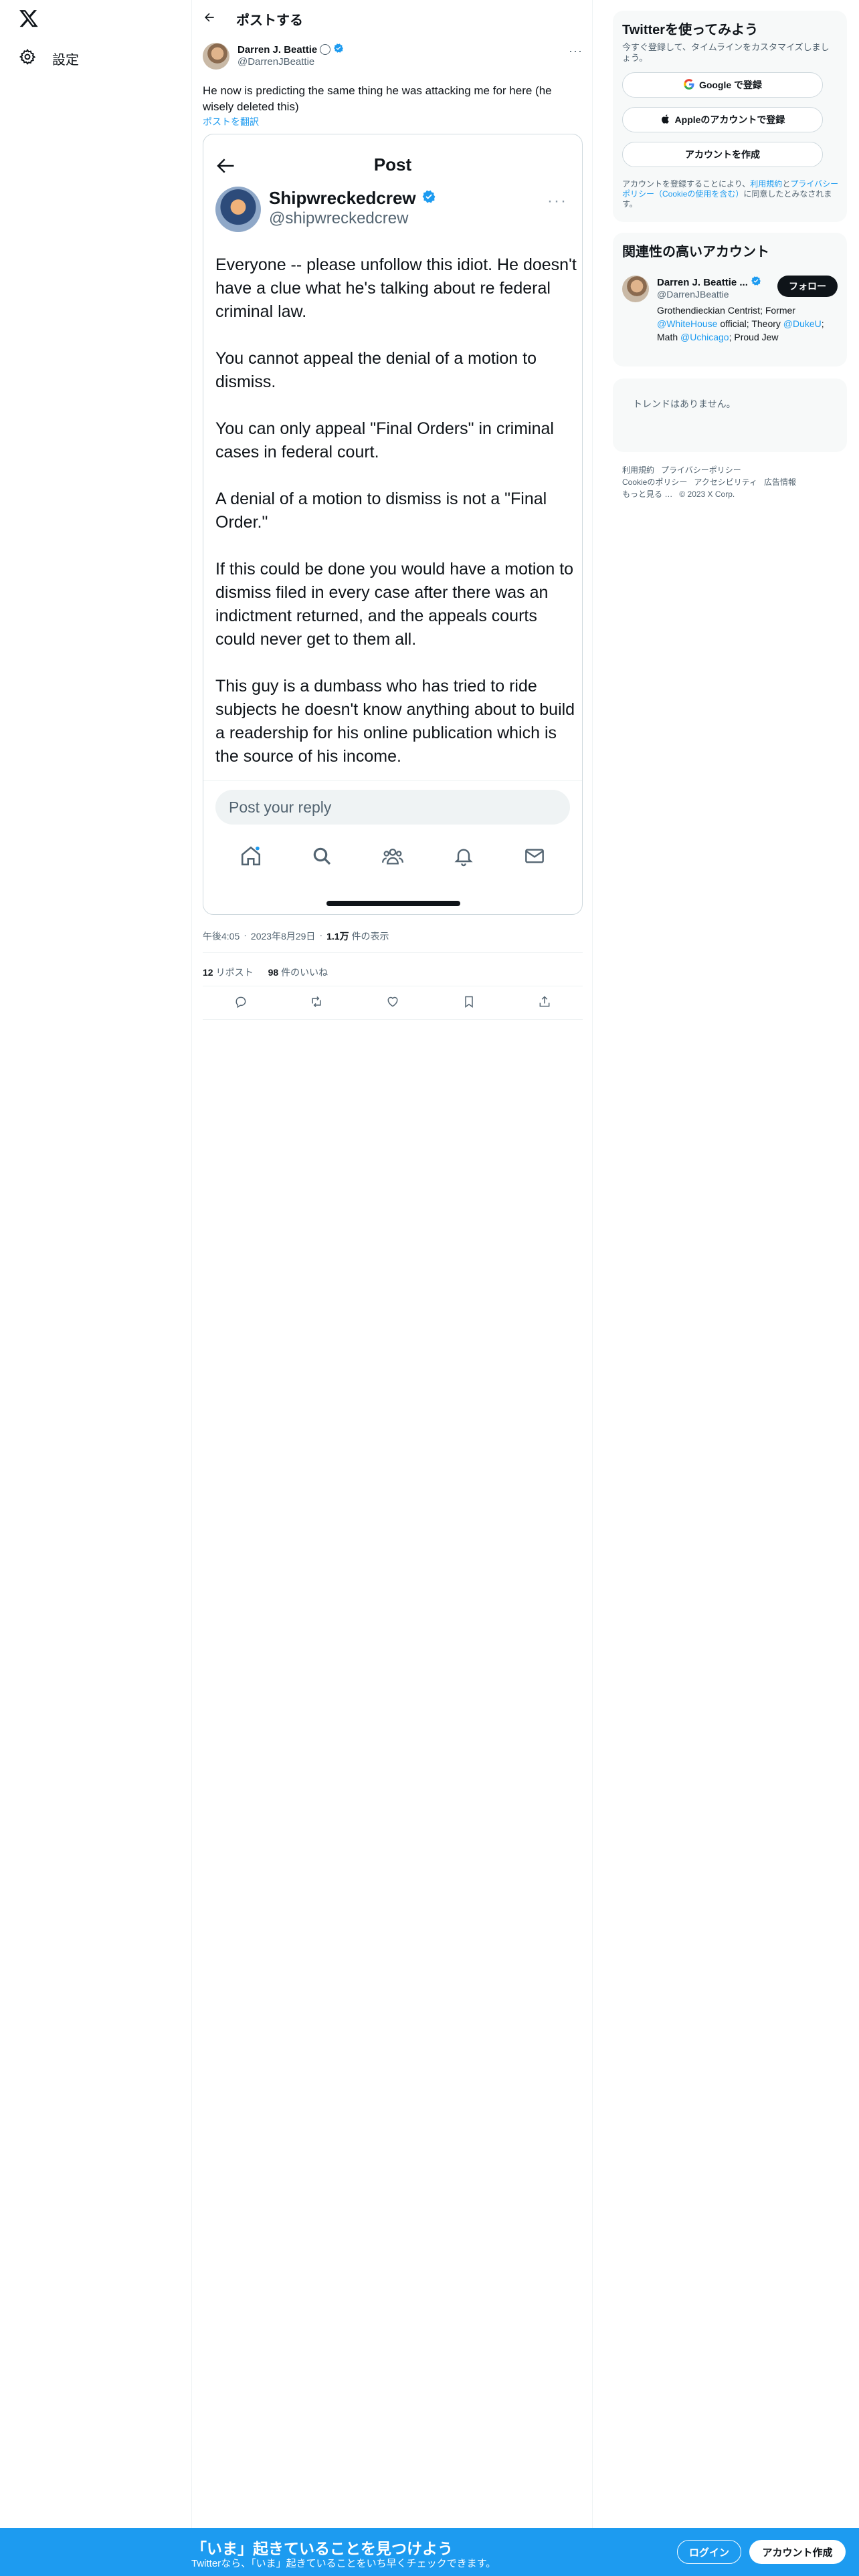 The height and width of the screenshot is (2576, 859). I want to click on banner-title: 「いま」起きていることを見つけよう, so click(322, 2548).